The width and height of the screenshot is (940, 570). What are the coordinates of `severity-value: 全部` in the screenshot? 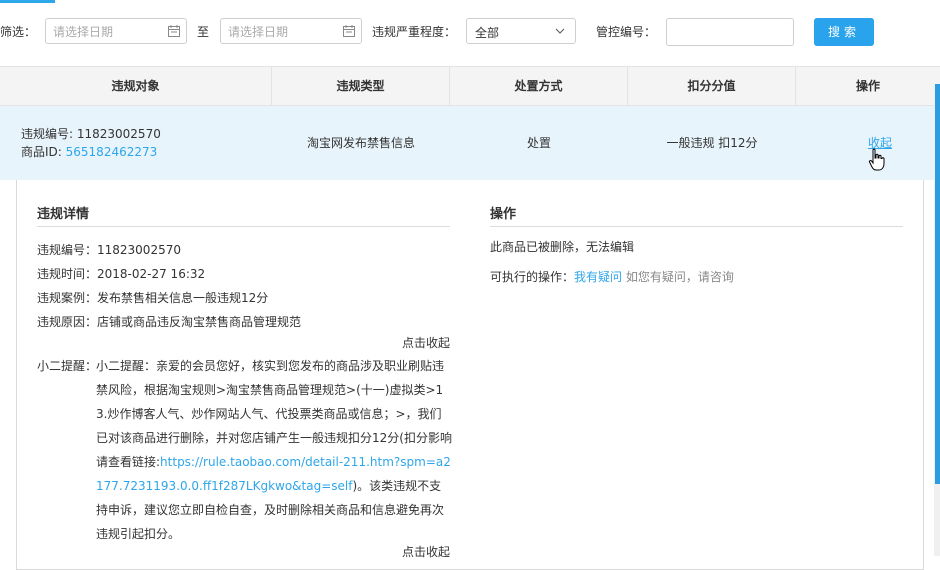 It's located at (487, 33).